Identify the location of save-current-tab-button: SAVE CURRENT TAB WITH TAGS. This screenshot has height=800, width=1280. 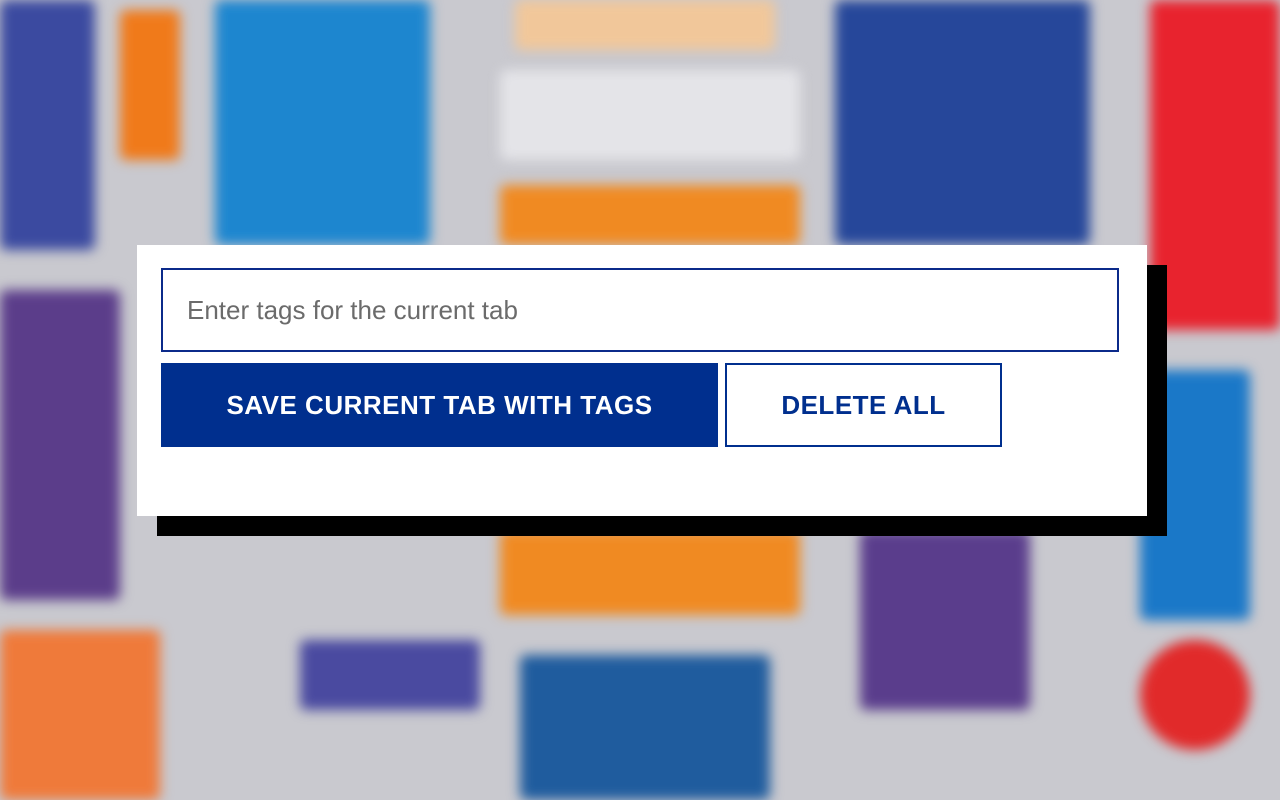
(439, 405).